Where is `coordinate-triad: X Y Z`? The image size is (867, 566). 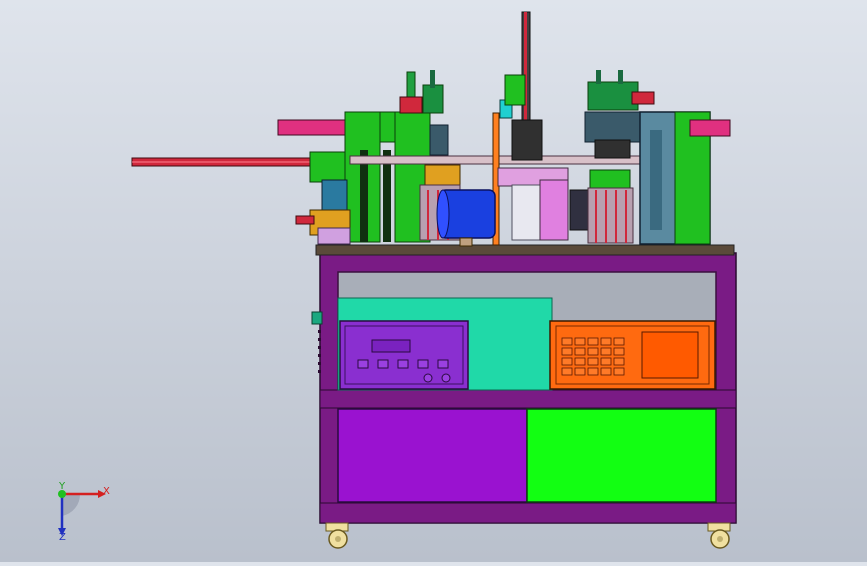 coordinate-triad: X Y Z is located at coordinates (80, 513).